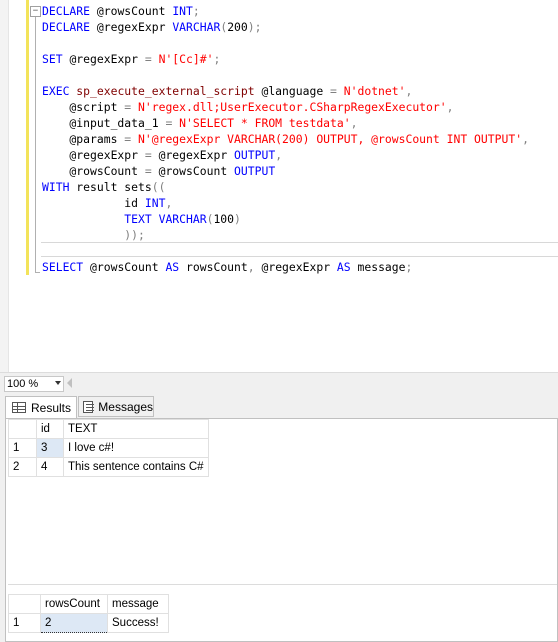  Describe the element at coordinates (265, 123) in the screenshot. I see `code-token: N'SELECT * FROM testdata'` at that location.